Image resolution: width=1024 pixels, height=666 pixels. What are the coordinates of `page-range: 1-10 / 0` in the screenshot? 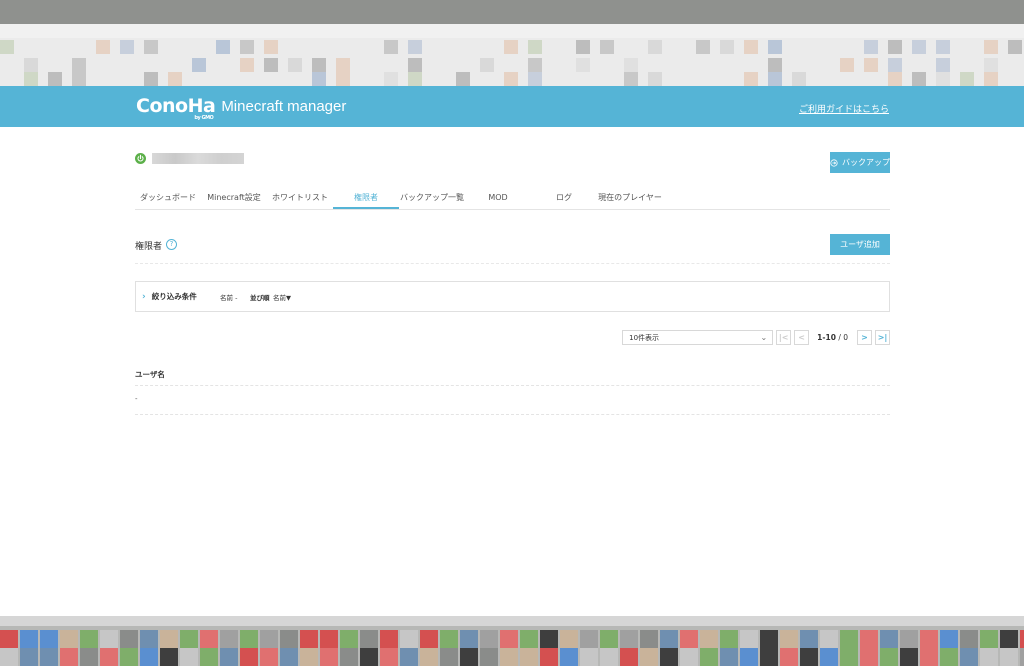 It's located at (832, 337).